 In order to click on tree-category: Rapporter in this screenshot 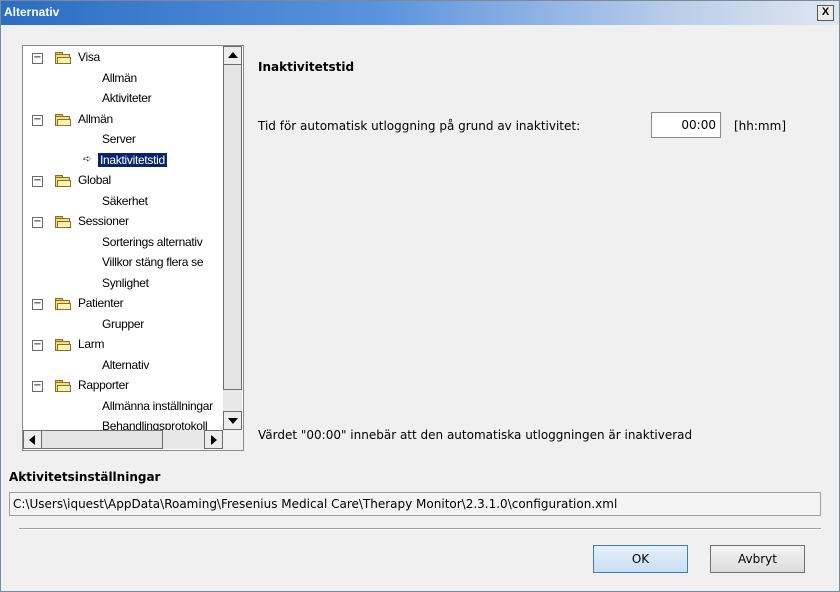, I will do `click(103, 385)`.